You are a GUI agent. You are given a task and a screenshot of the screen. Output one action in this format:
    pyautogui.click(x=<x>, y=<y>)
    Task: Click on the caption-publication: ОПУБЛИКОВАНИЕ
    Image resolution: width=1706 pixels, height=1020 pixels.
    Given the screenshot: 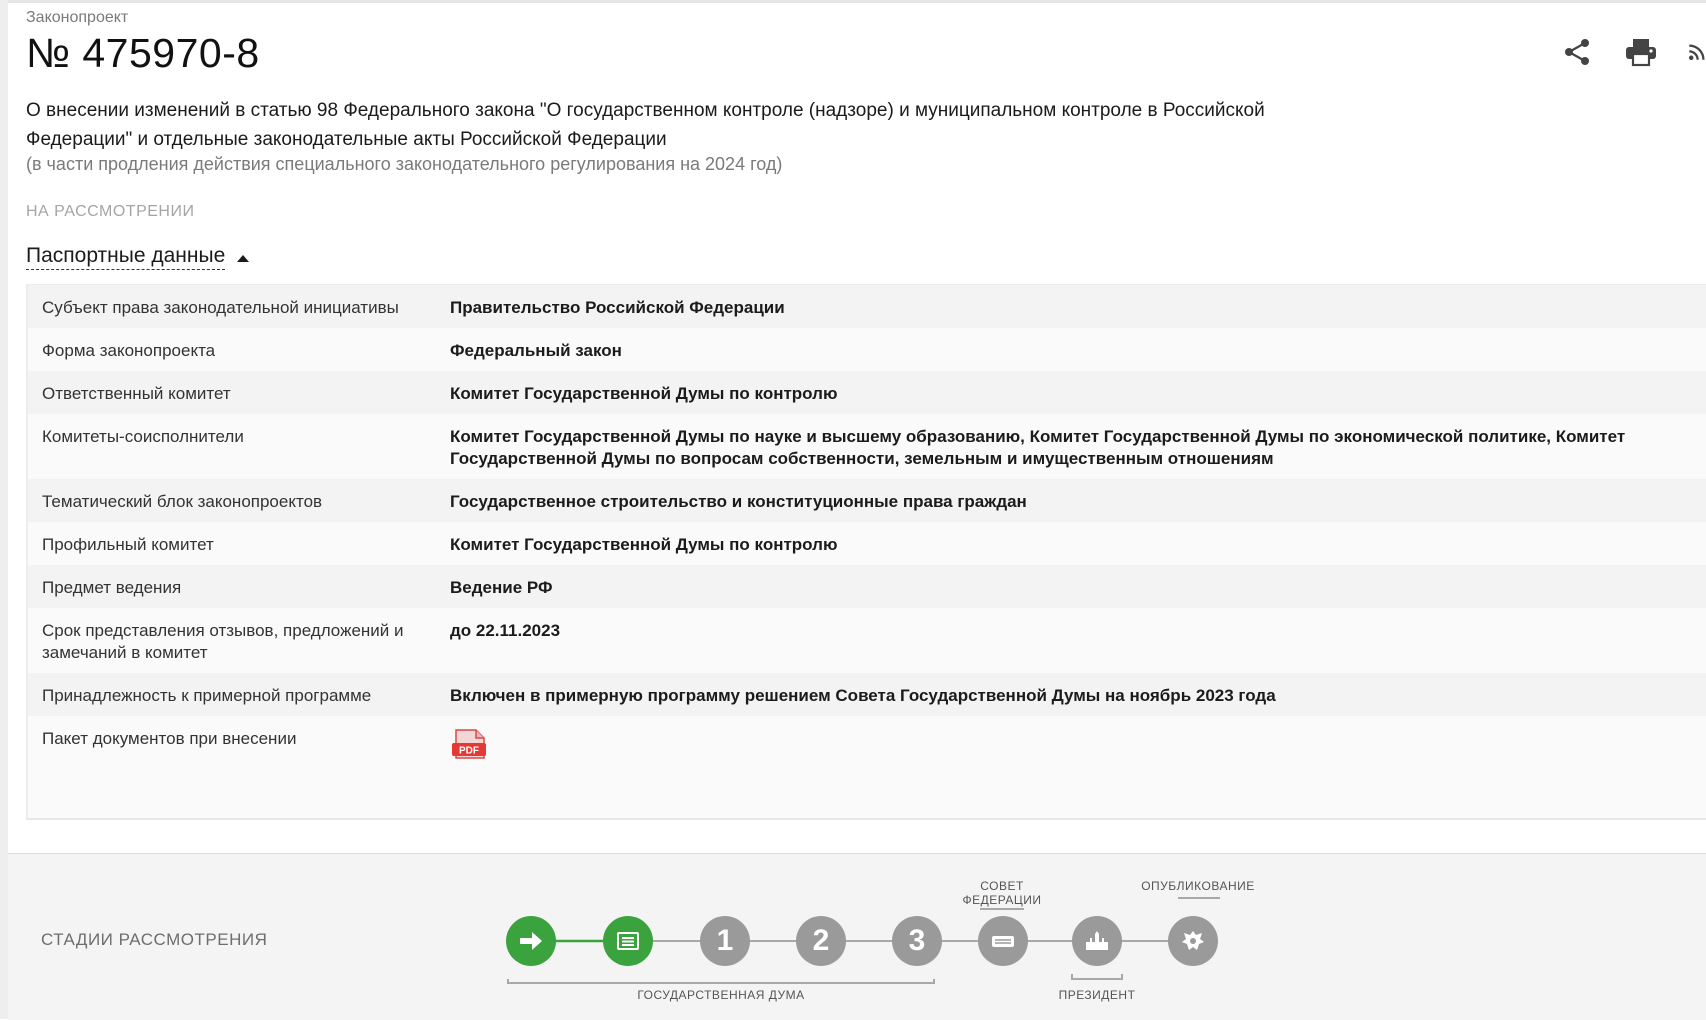 What is the action you would take?
    pyautogui.click(x=1198, y=886)
    